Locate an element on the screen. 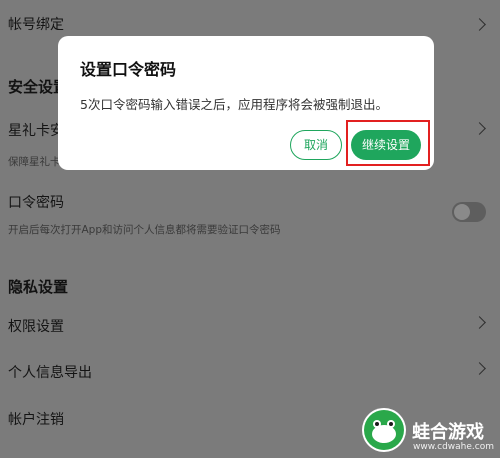  cancel-button: 取消 is located at coordinates (316, 145).